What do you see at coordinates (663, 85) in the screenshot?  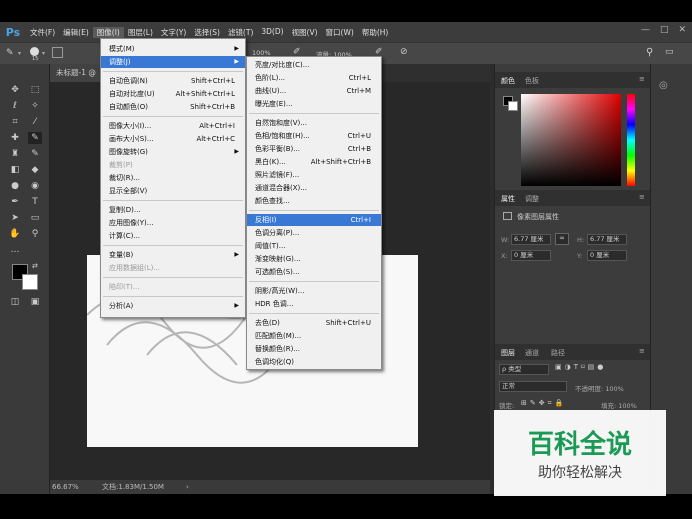 I see `libraries-icon: ◎` at bounding box center [663, 85].